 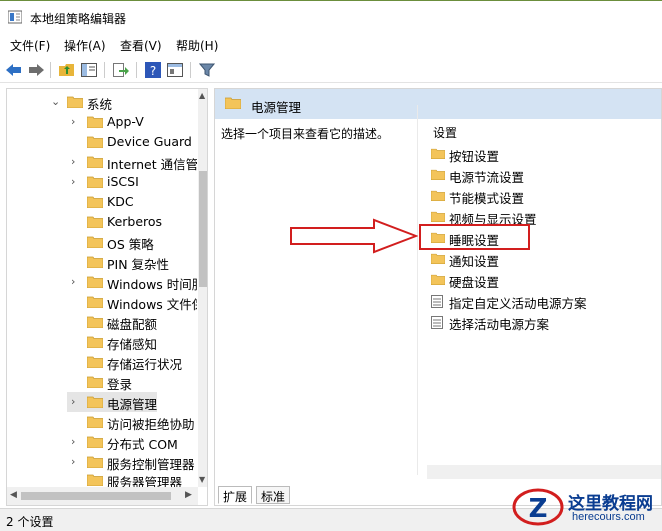 I want to click on tree-item: 存储运行状况, so click(x=102, y=362).